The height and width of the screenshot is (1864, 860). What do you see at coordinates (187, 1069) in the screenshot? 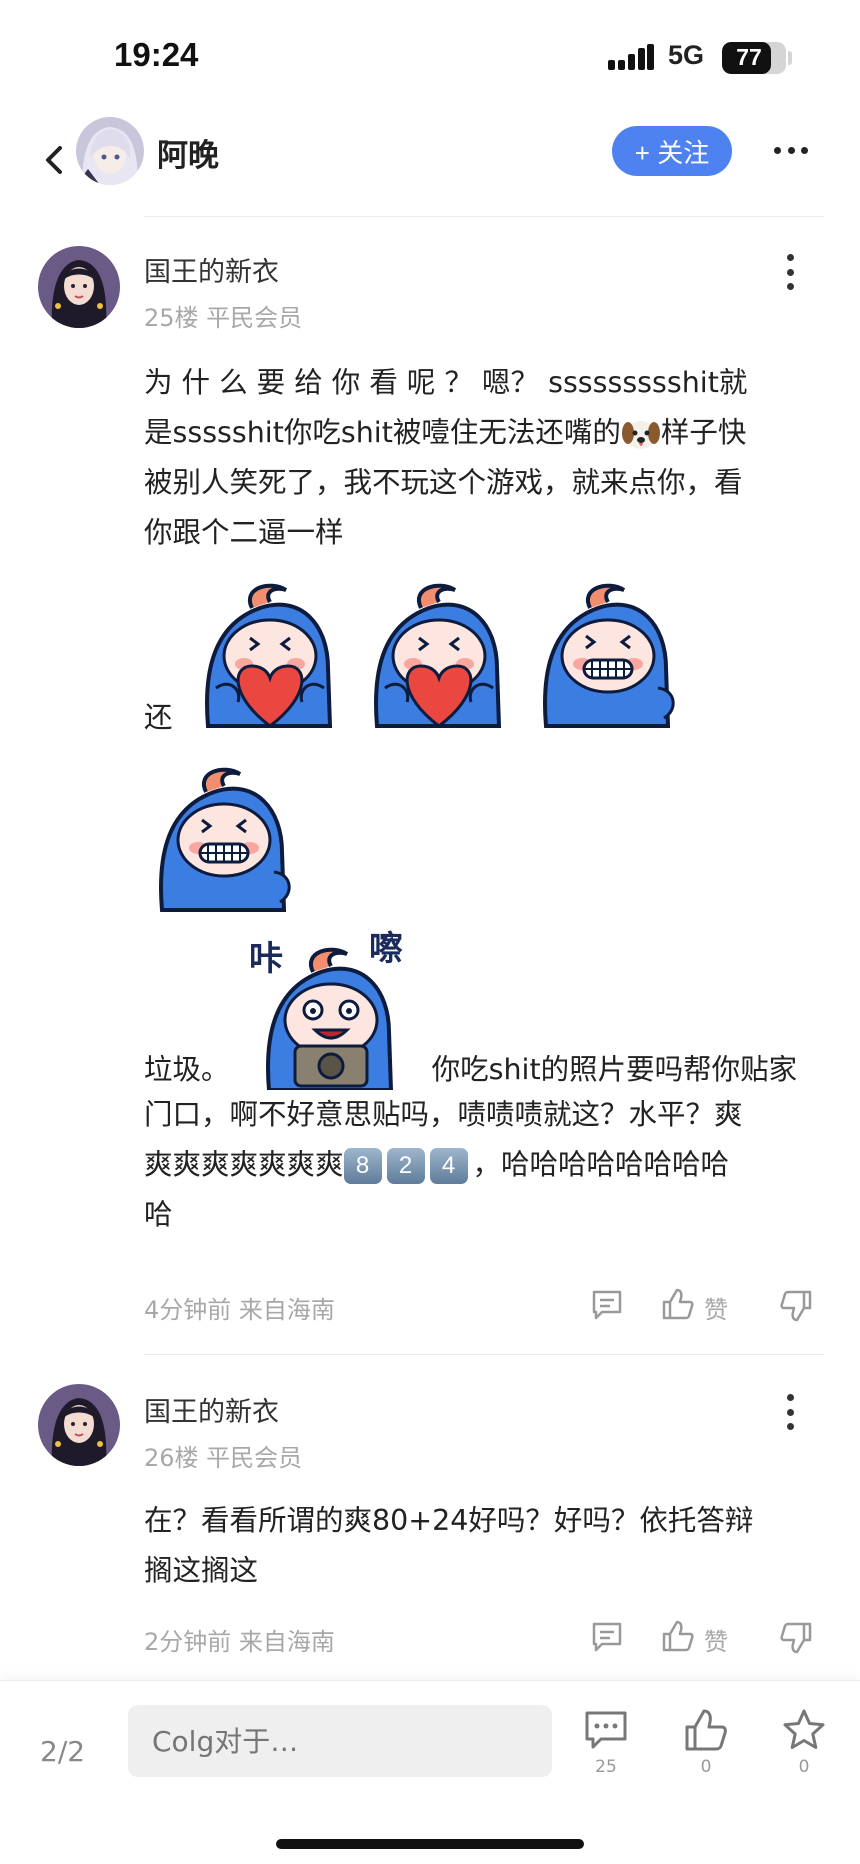
I see `content-text: 垃圾。` at bounding box center [187, 1069].